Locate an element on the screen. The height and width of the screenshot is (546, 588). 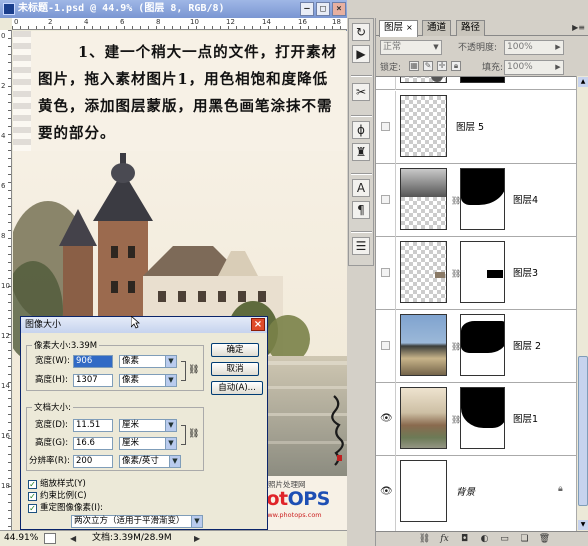
layer-name: 图层3 is located at coordinates (525, 272).